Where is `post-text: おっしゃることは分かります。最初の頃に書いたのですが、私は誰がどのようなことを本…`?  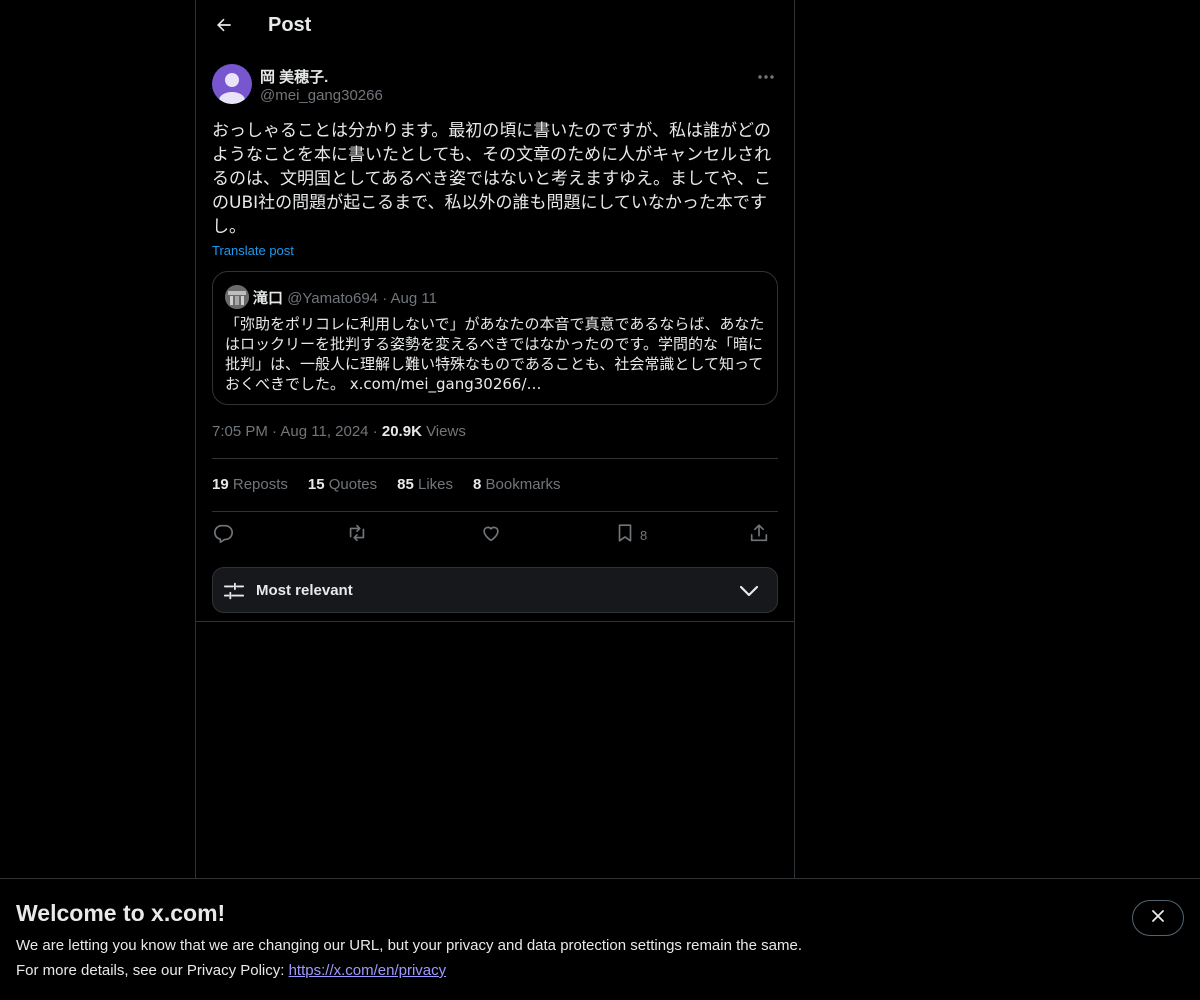
post-text: おっしゃることは分かります。最初の頃に書いたのですが、私は誰がどのようなことを本… is located at coordinates (492, 179).